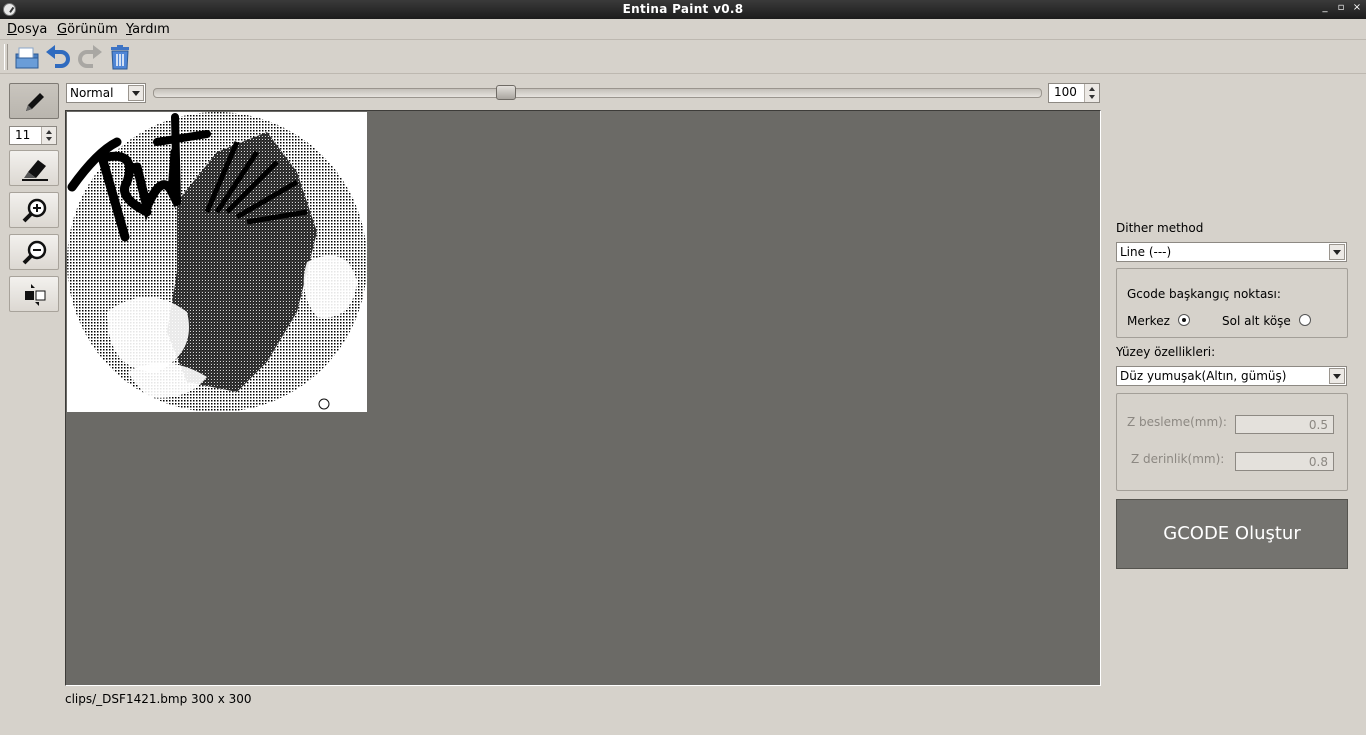 This screenshot has width=1366, height=735. Describe the element at coordinates (158, 699) in the screenshot. I see `status-bar-text: clips/_DSF1421.bmp 300 x 300` at that location.